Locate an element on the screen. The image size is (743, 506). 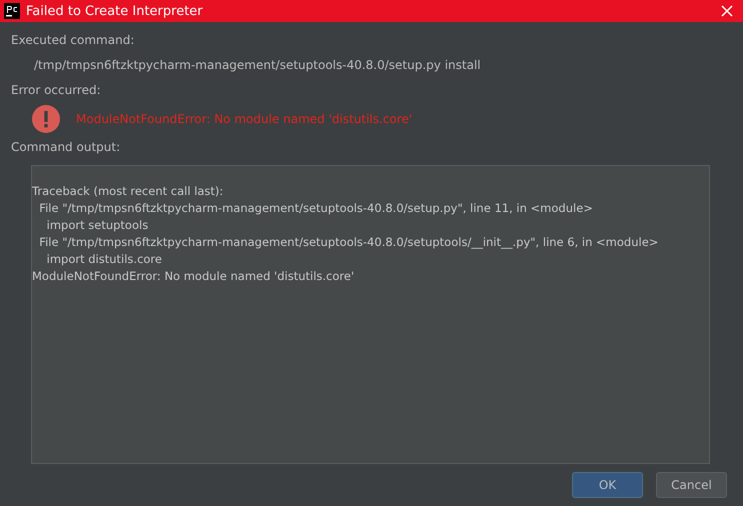
output-line: import setuptools is located at coordinates (97, 225).